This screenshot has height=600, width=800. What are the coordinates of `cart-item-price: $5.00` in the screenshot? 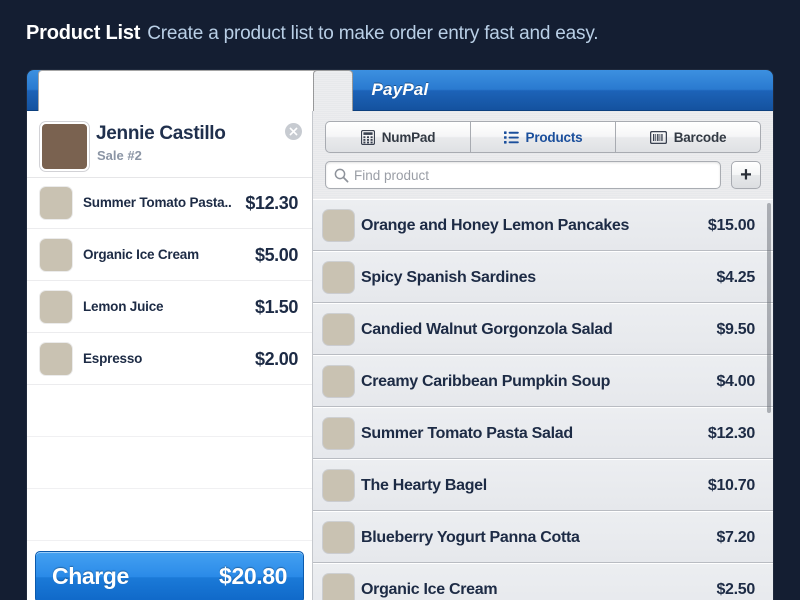 It's located at (276, 255).